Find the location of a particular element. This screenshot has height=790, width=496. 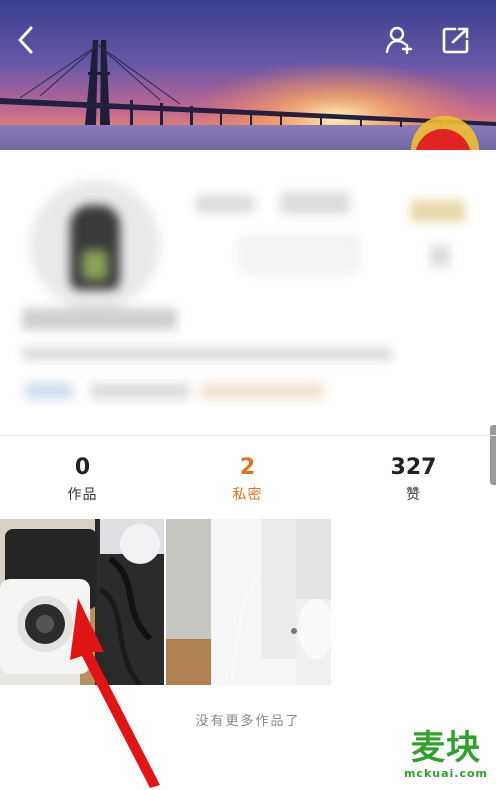

watermark-logo: 麦块 is located at coordinates (446, 748).